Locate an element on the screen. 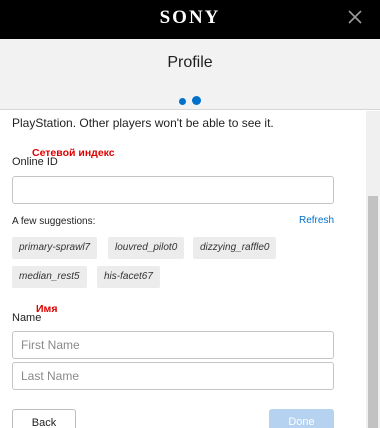 This screenshot has width=380, height=428. page-title: Profile is located at coordinates (190, 62).